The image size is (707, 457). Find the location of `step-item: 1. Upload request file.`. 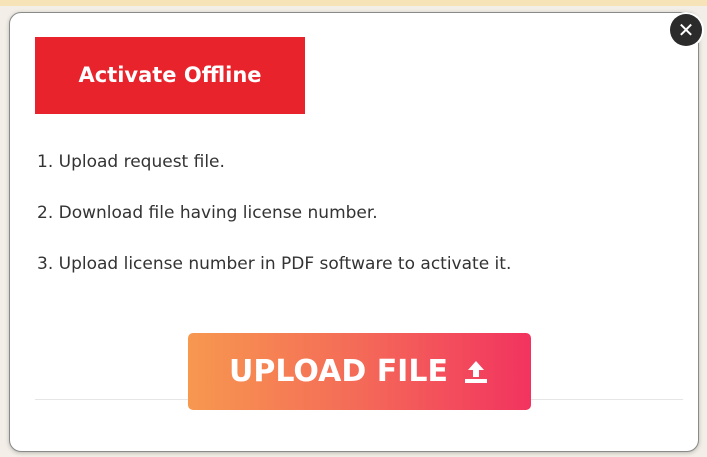

step-item: 1. Upload request file. is located at coordinates (131, 162).